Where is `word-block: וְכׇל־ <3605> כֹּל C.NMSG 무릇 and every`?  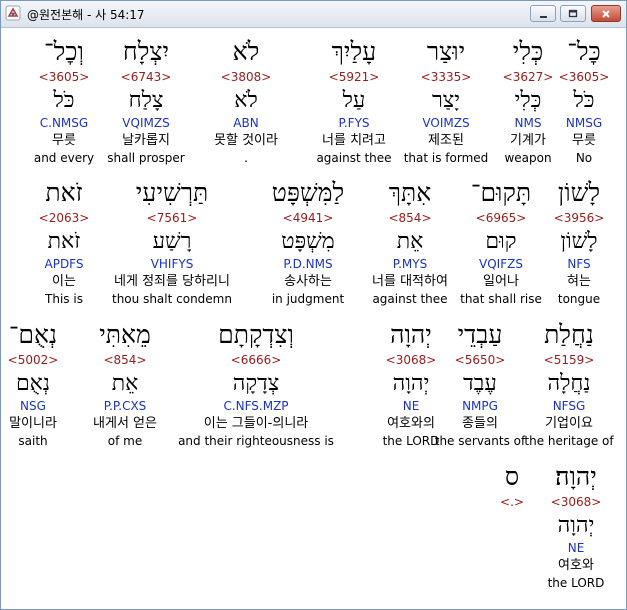 word-block: וְכׇל־ <3605> כֹּל C.NMSG 무릇 and every is located at coordinates (64, 100).